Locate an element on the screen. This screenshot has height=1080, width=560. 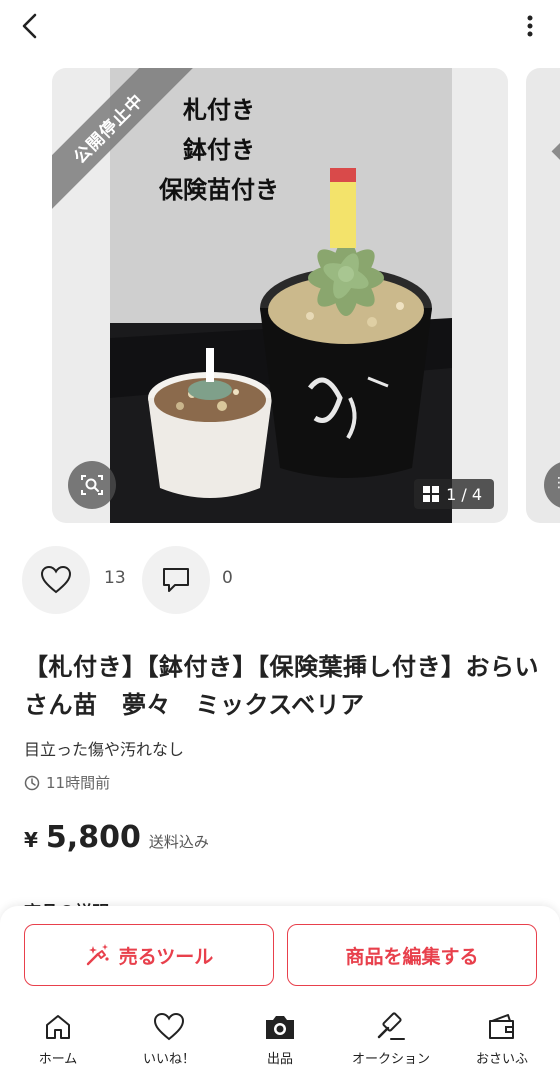
sell-tool-button: 売るツール is located at coordinates (149, 955).